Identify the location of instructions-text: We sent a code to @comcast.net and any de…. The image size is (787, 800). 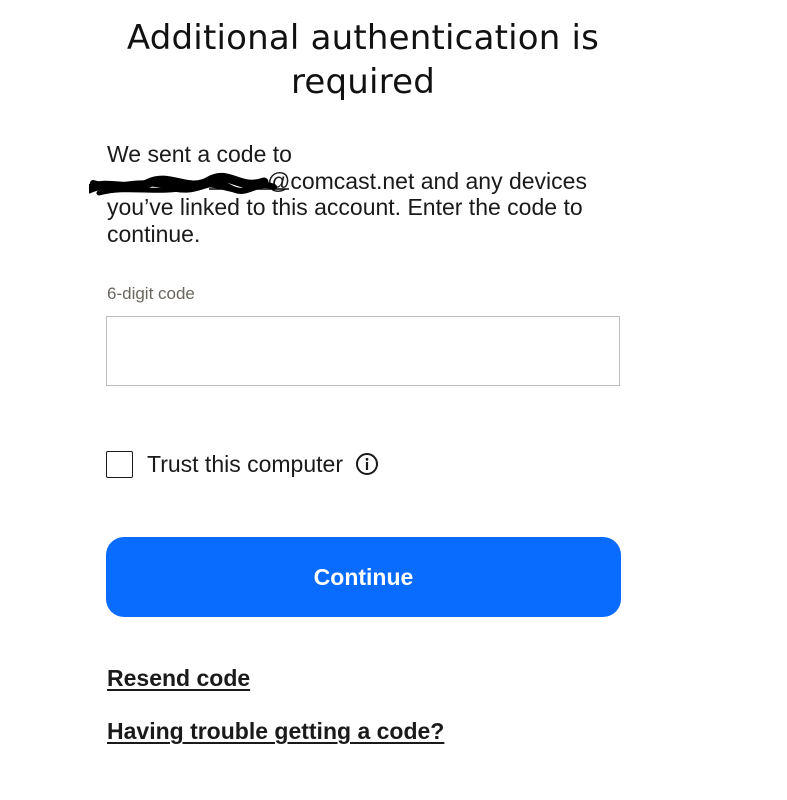
(358, 194).